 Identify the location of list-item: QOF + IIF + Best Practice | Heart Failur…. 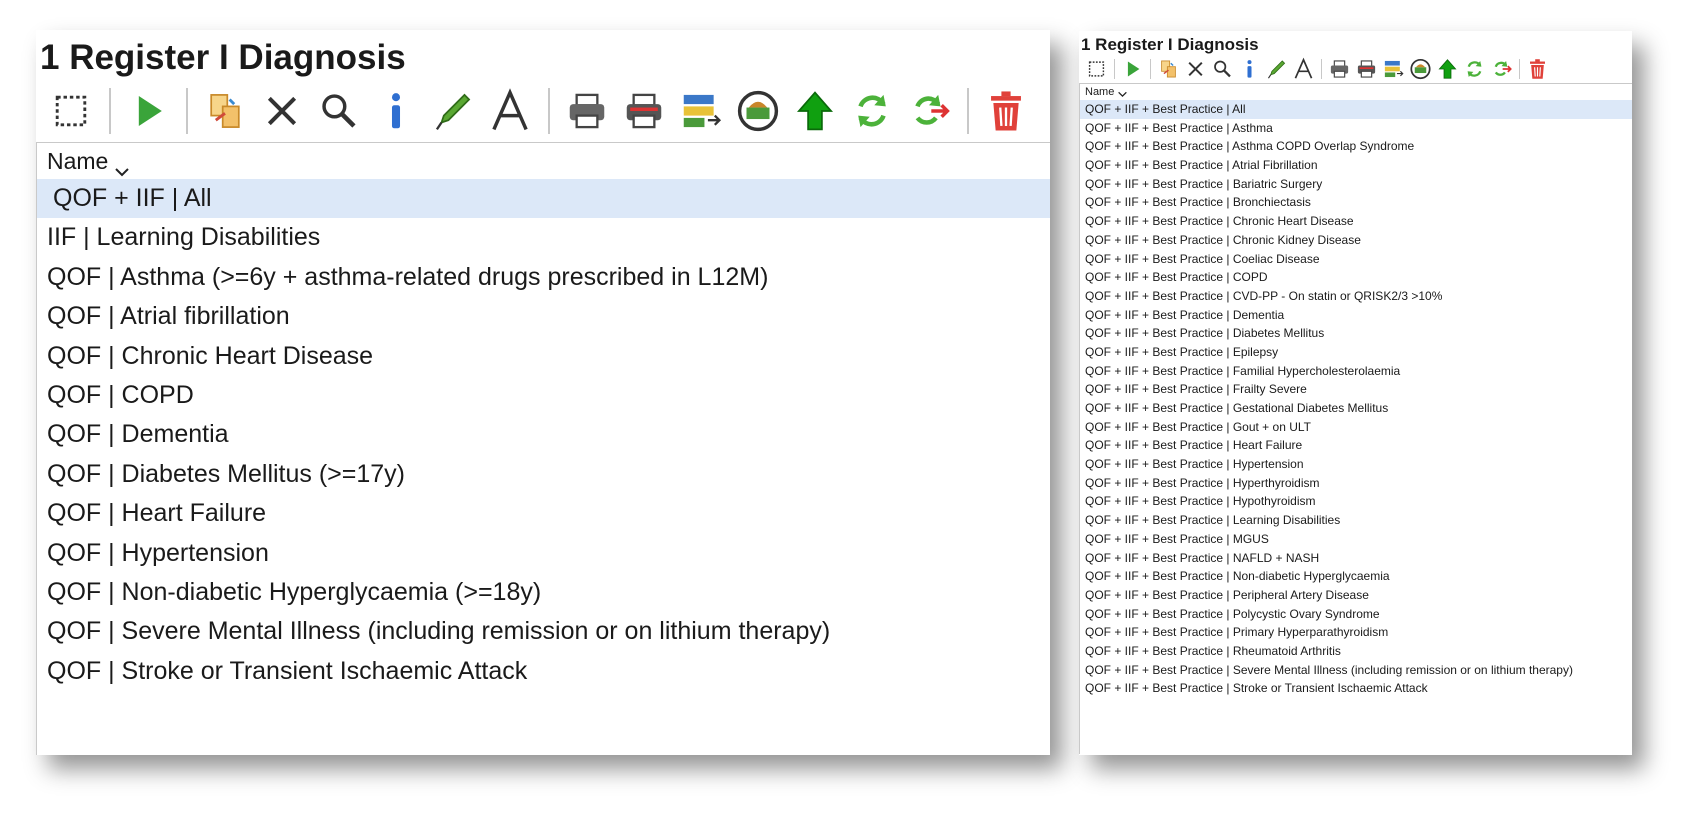
(1356, 445).